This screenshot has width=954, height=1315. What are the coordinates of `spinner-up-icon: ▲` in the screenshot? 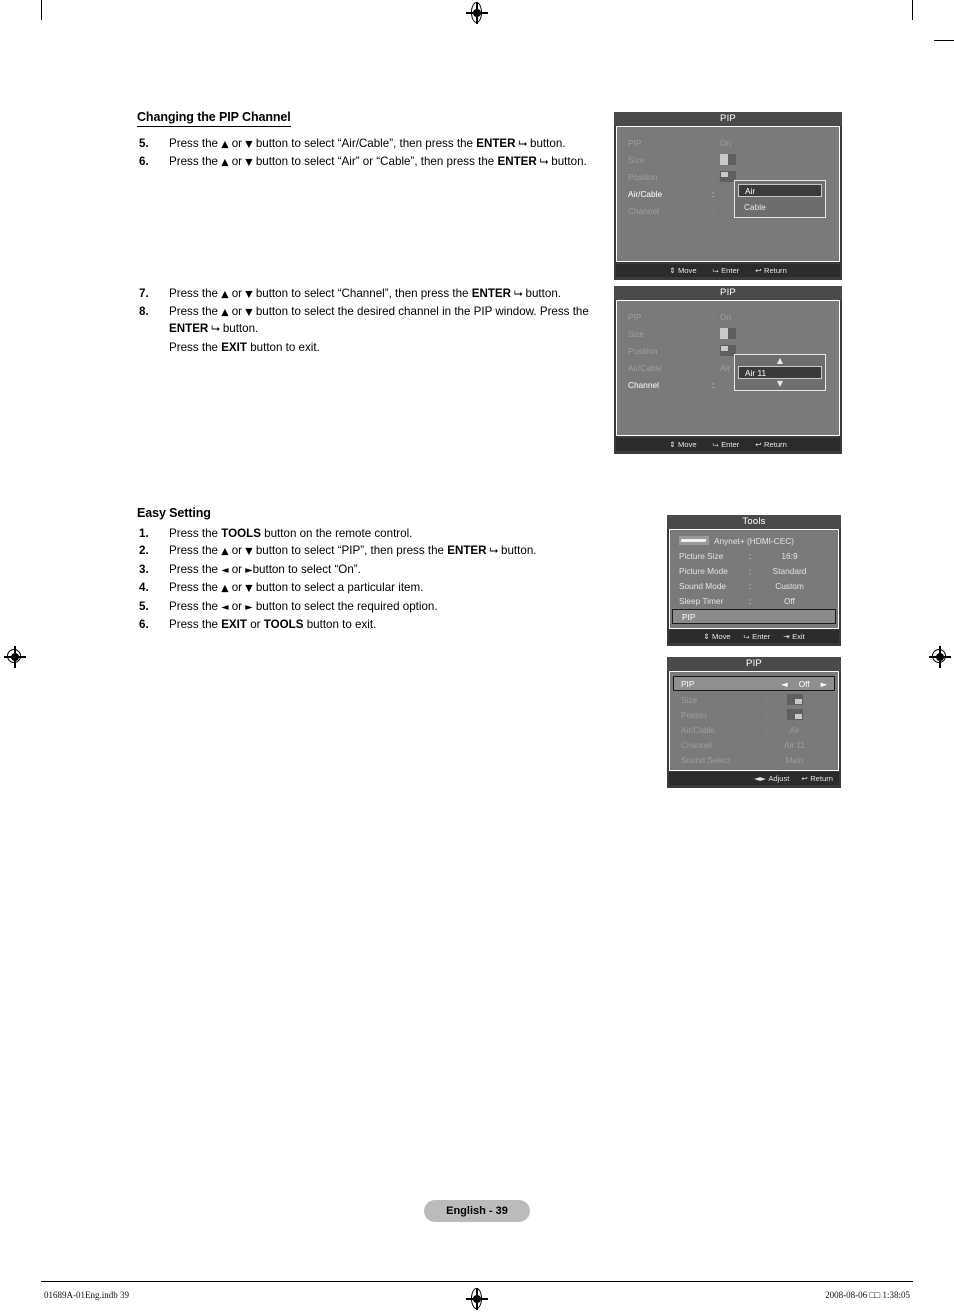 It's located at (780, 361).